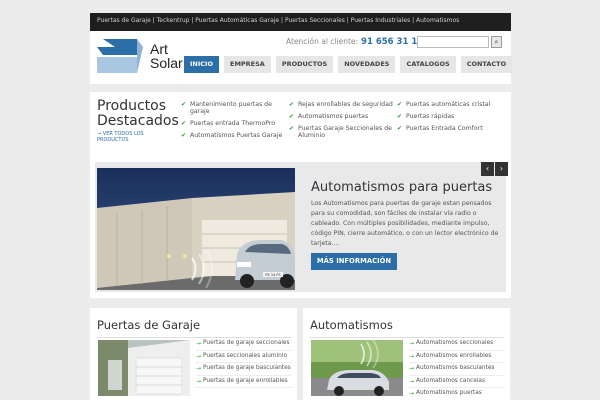  I want to click on garage-doors-image, so click(144, 368).